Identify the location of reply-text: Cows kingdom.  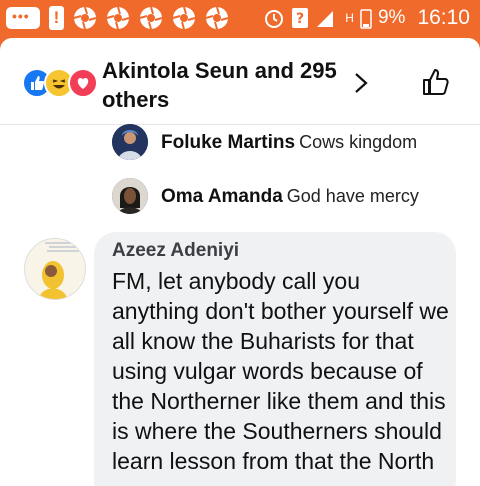
(358, 142).